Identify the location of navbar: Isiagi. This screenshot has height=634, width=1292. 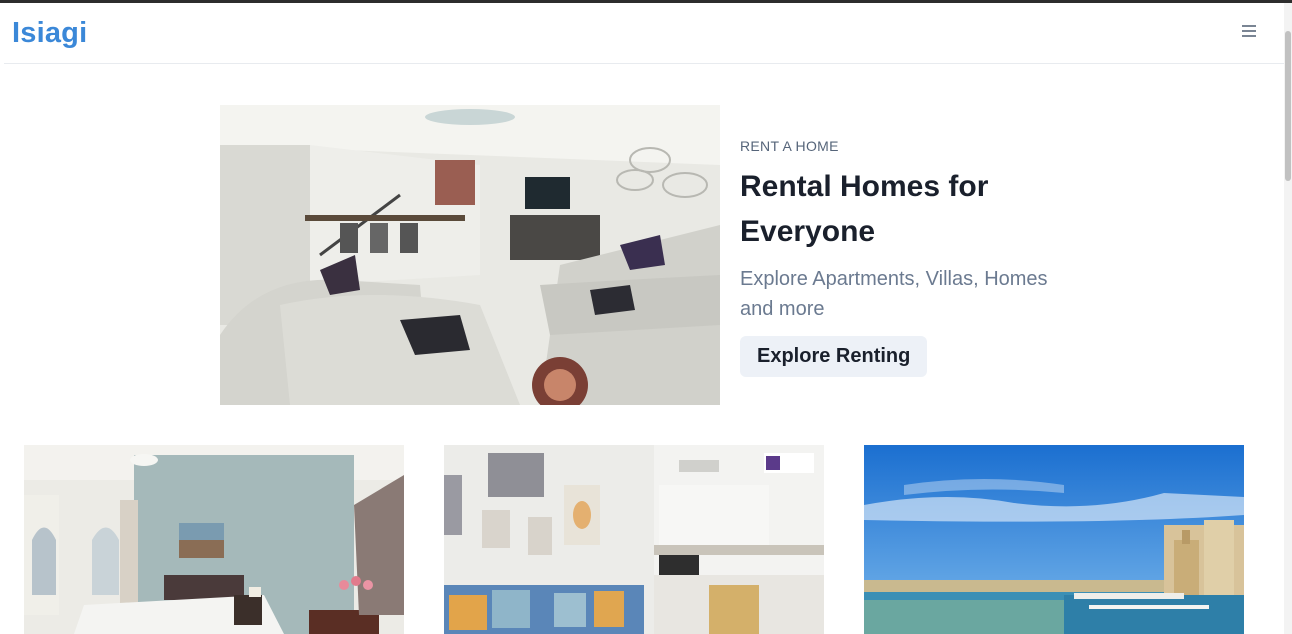
(644, 33).